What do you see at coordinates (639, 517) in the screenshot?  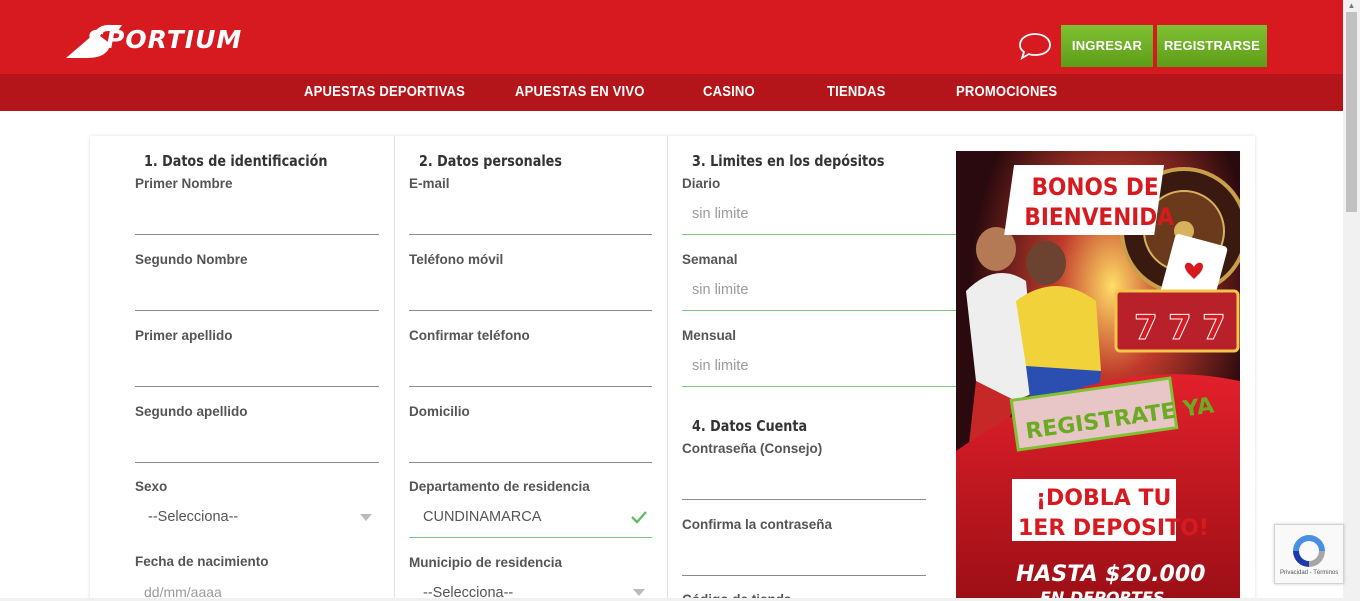 I see `checkmark-icon` at bounding box center [639, 517].